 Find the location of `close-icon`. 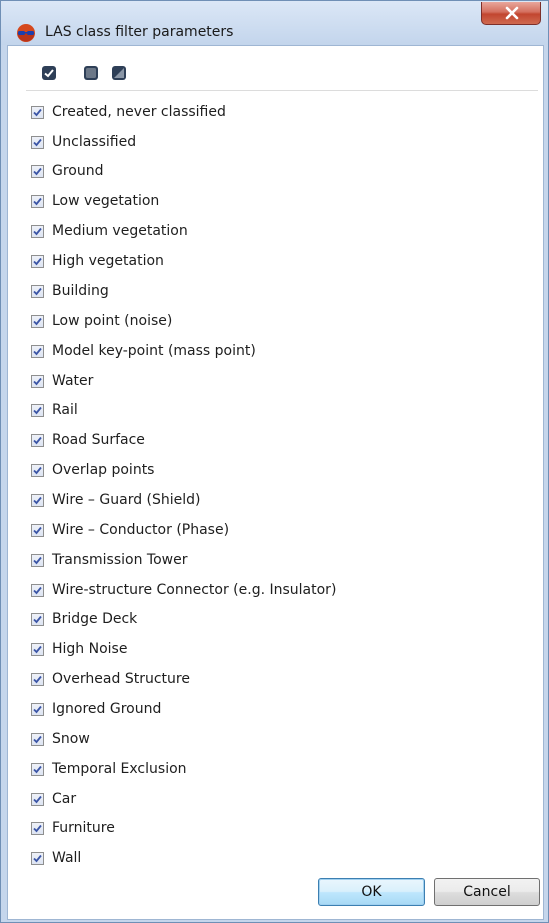

close-icon is located at coordinates (512, 13).